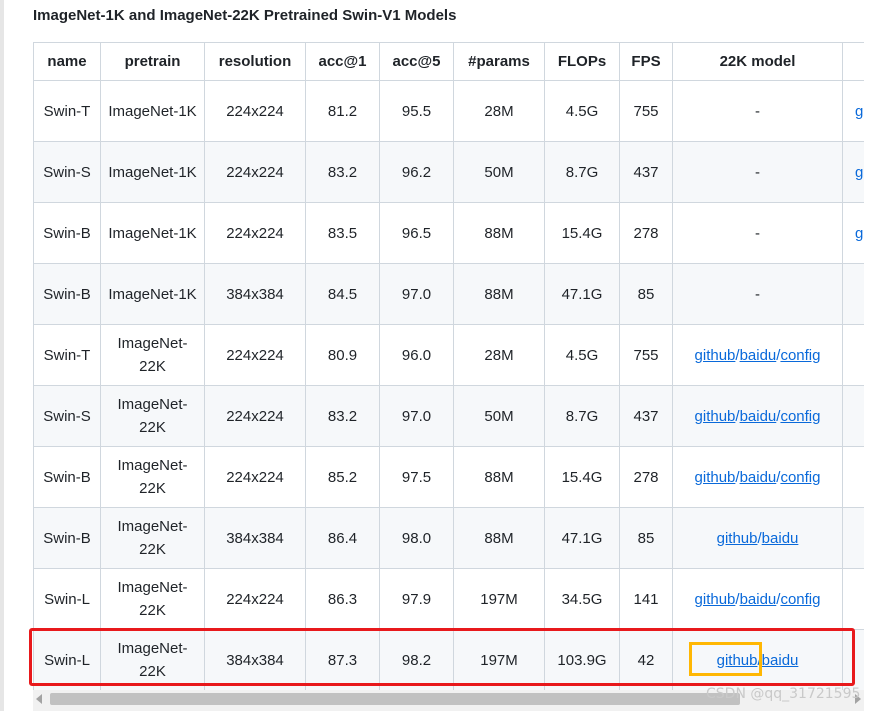  I want to click on col-header-acc1: acc@1, so click(342, 61).